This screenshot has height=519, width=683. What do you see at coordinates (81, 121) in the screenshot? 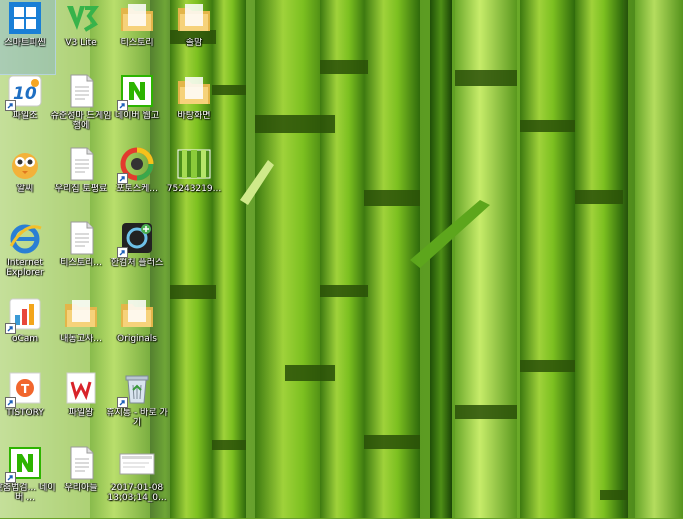
I see `desktop-icon-label: 슈준성마 드게임행에` at bounding box center [81, 121].